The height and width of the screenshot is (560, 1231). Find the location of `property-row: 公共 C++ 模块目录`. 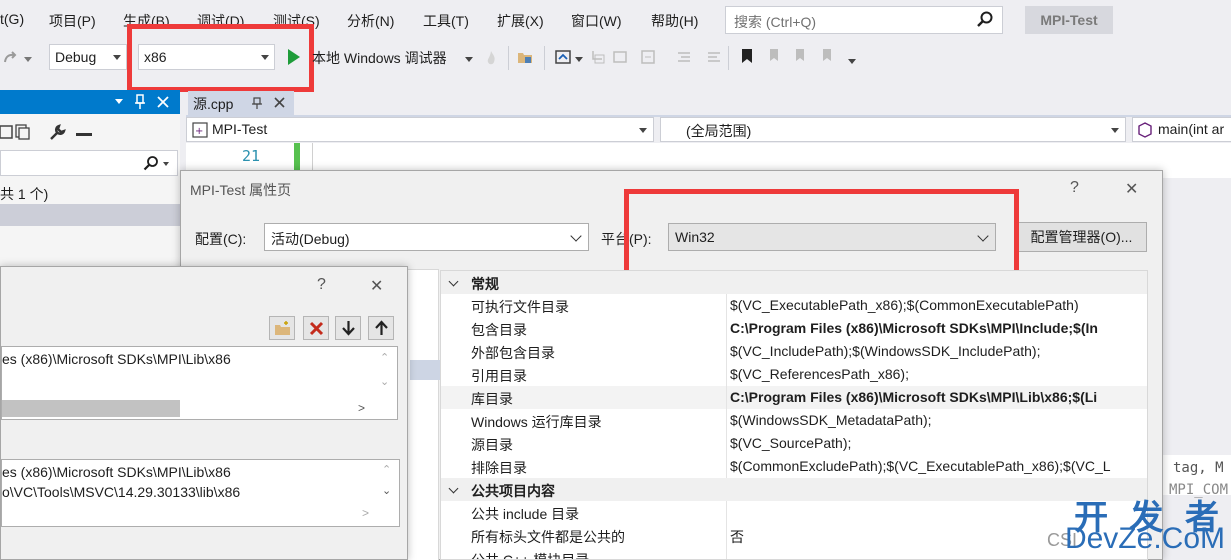

property-row: 公共 C++ 模块目录 is located at coordinates (794, 553).